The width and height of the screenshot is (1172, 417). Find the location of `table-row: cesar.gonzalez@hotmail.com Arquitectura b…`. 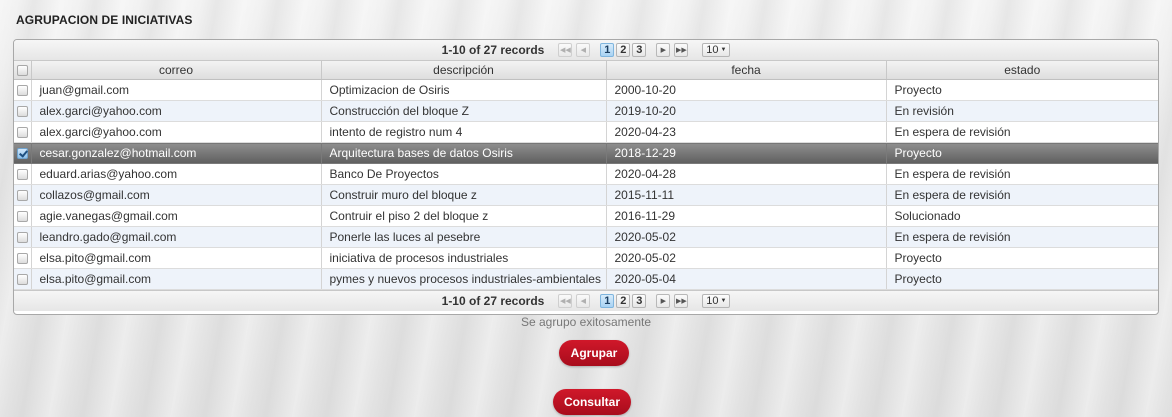

table-row: cesar.gonzalez@hotmail.com Arquitectura b… is located at coordinates (586, 153).